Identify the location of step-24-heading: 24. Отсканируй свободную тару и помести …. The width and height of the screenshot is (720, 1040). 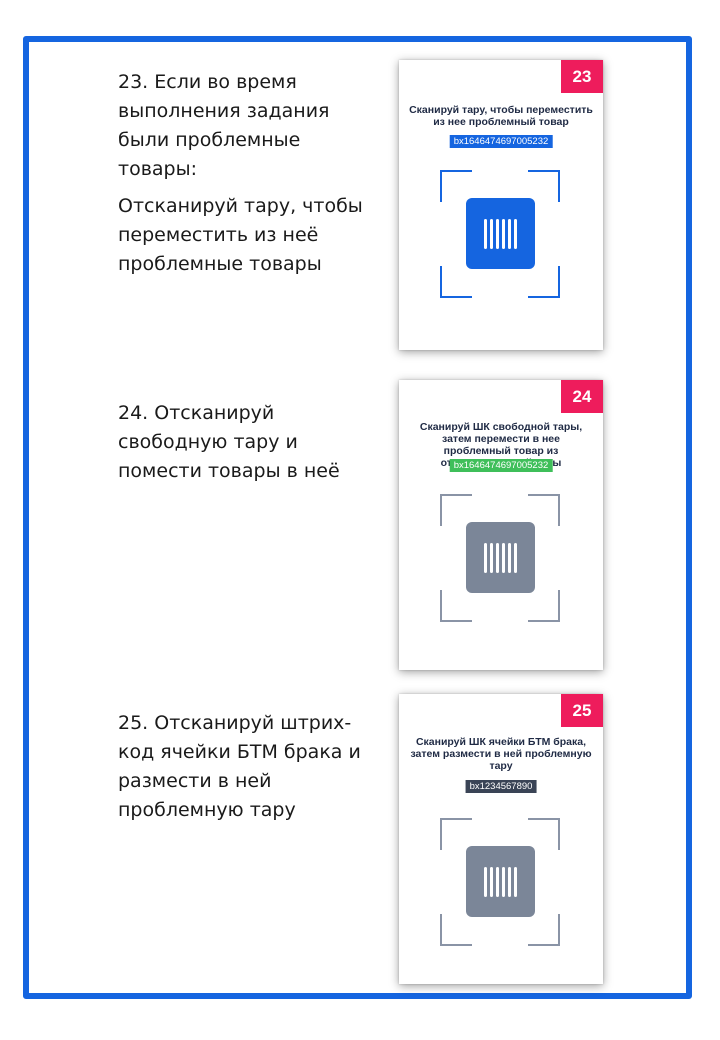
(229, 442).